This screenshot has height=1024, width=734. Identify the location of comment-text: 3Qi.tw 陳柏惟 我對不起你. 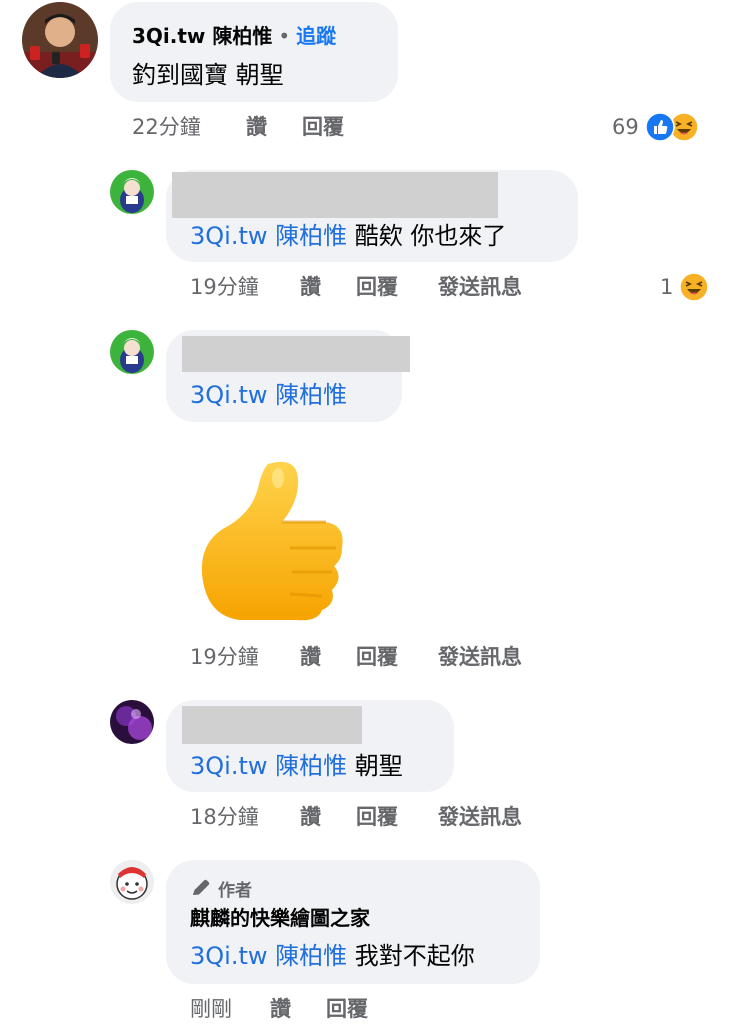
(332, 956).